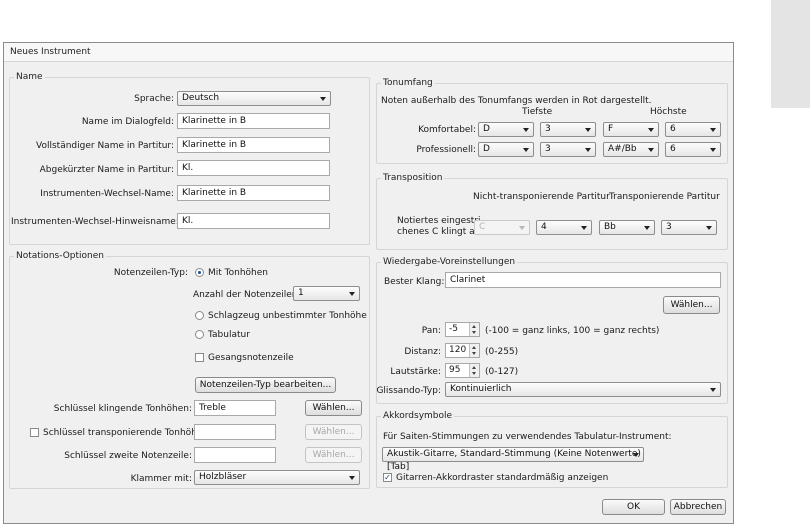  What do you see at coordinates (238, 273) in the screenshot?
I see `pitched-label: Mit Tonhöhen` at bounding box center [238, 273].